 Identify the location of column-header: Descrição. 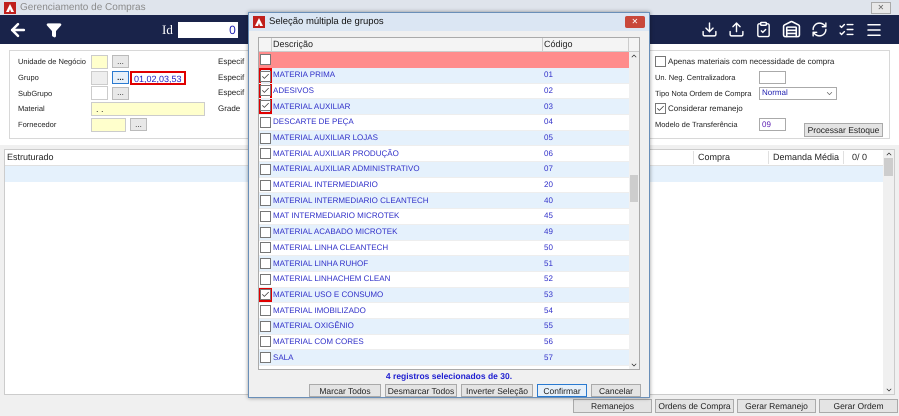
(407, 44).